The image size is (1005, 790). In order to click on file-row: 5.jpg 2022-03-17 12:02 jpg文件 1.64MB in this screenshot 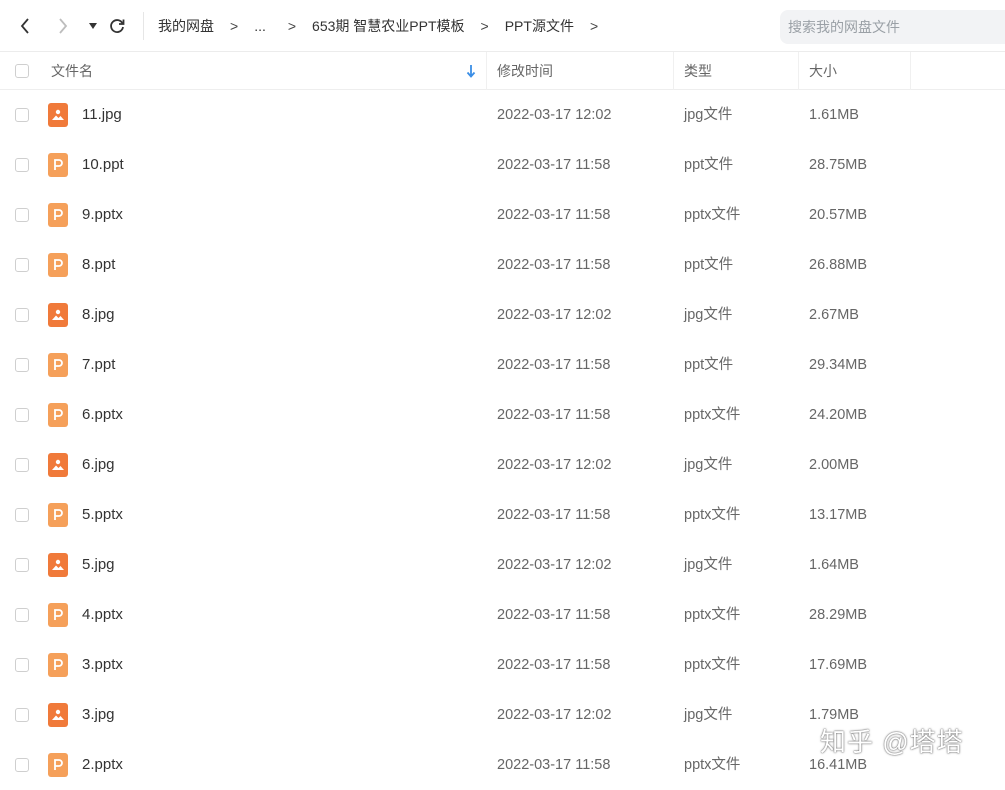, I will do `click(502, 565)`.